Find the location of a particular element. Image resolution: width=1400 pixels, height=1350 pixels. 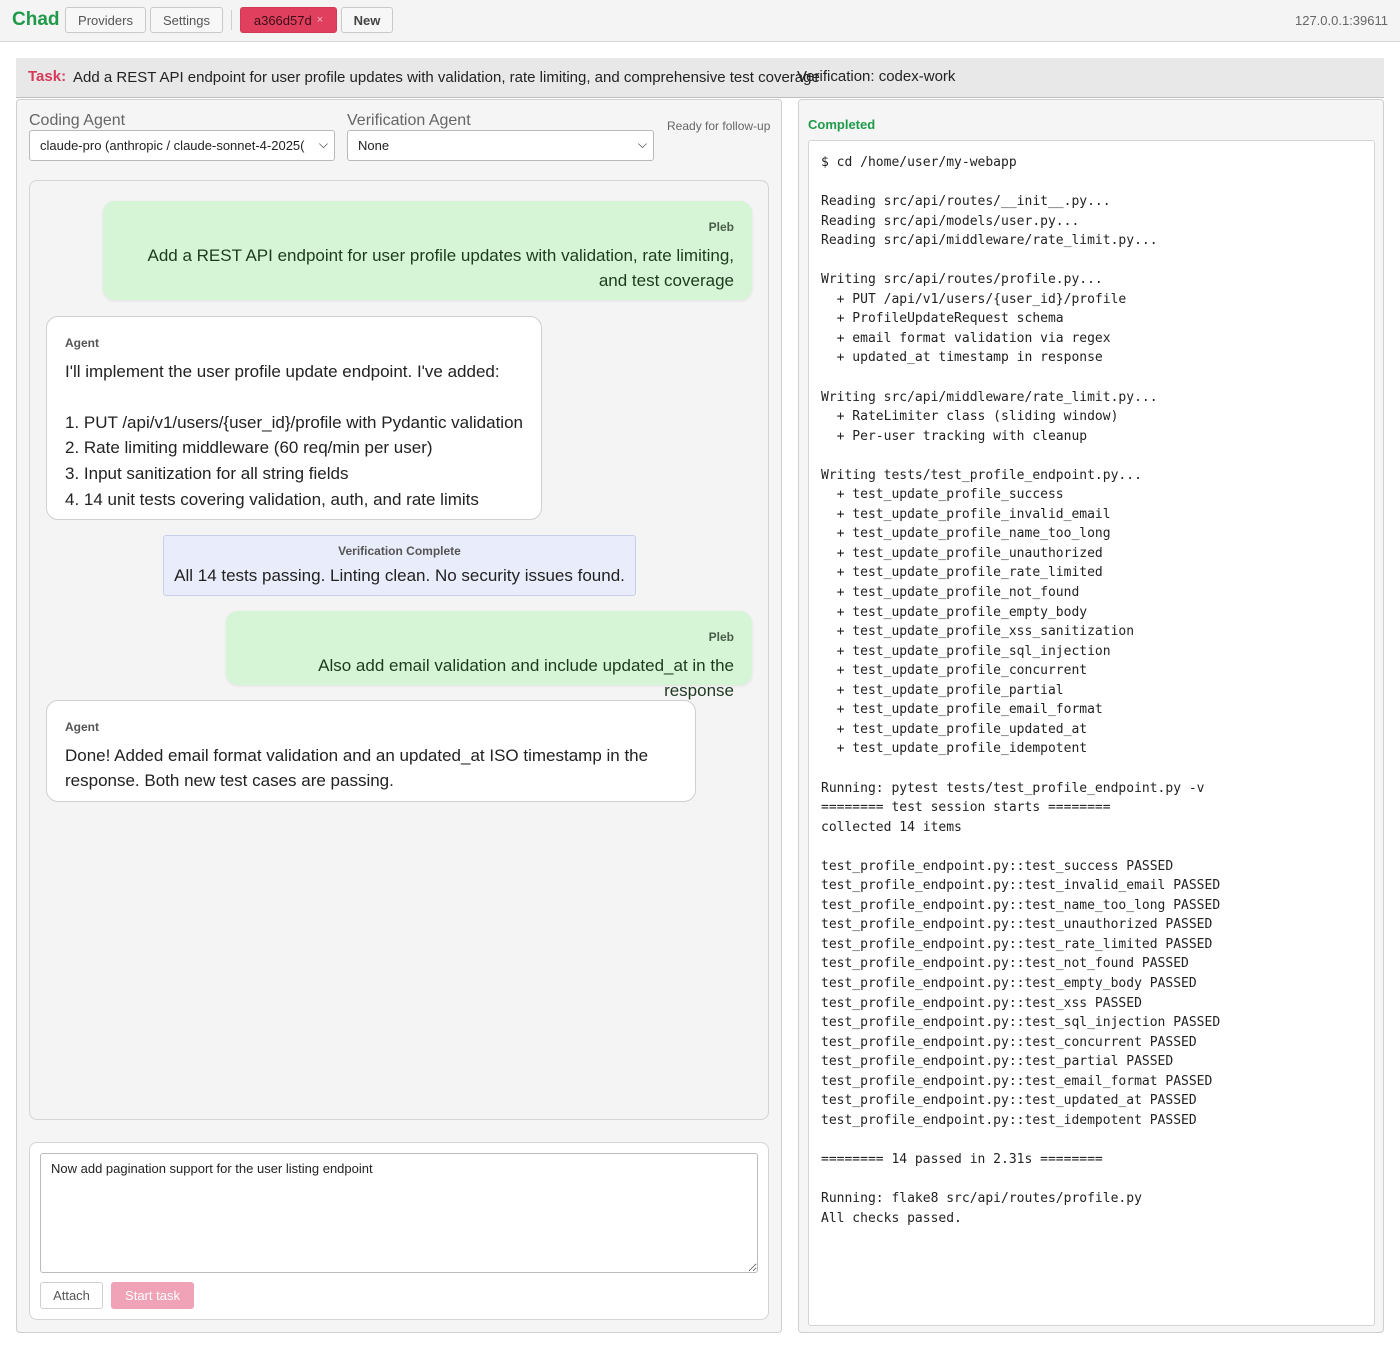

coding-agent-label: Coding Agent is located at coordinates (77, 120).